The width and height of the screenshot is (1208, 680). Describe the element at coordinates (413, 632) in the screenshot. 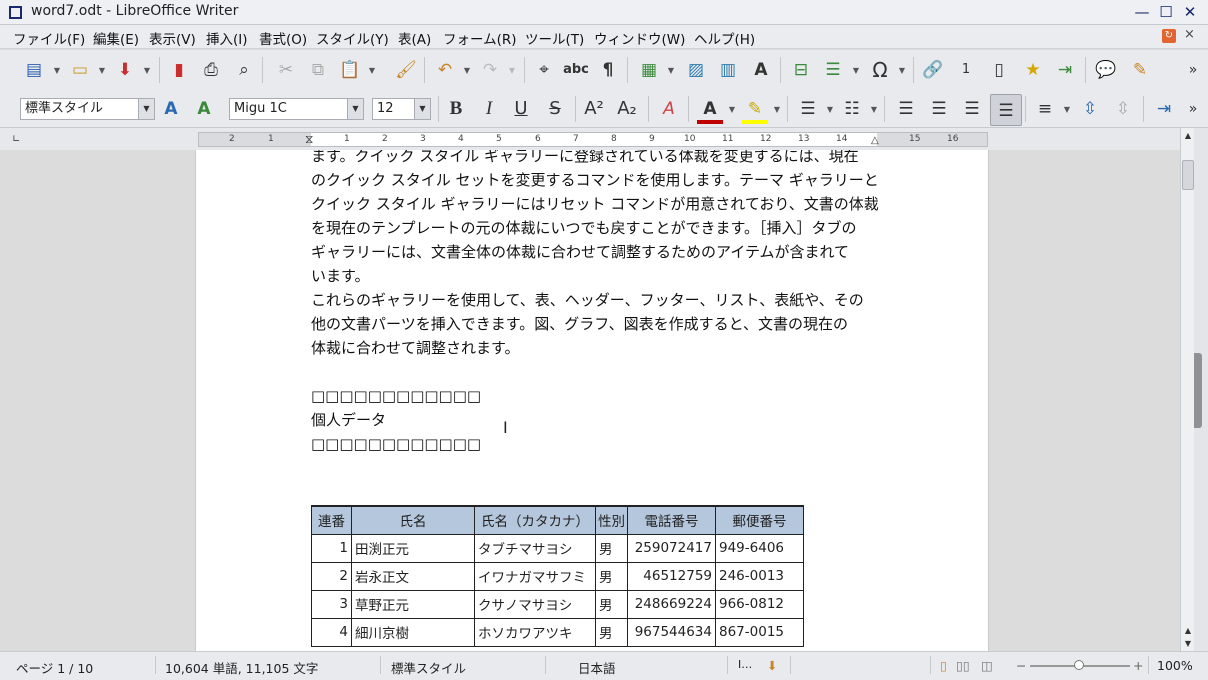

I see `table-cell: 細川京樹` at that location.